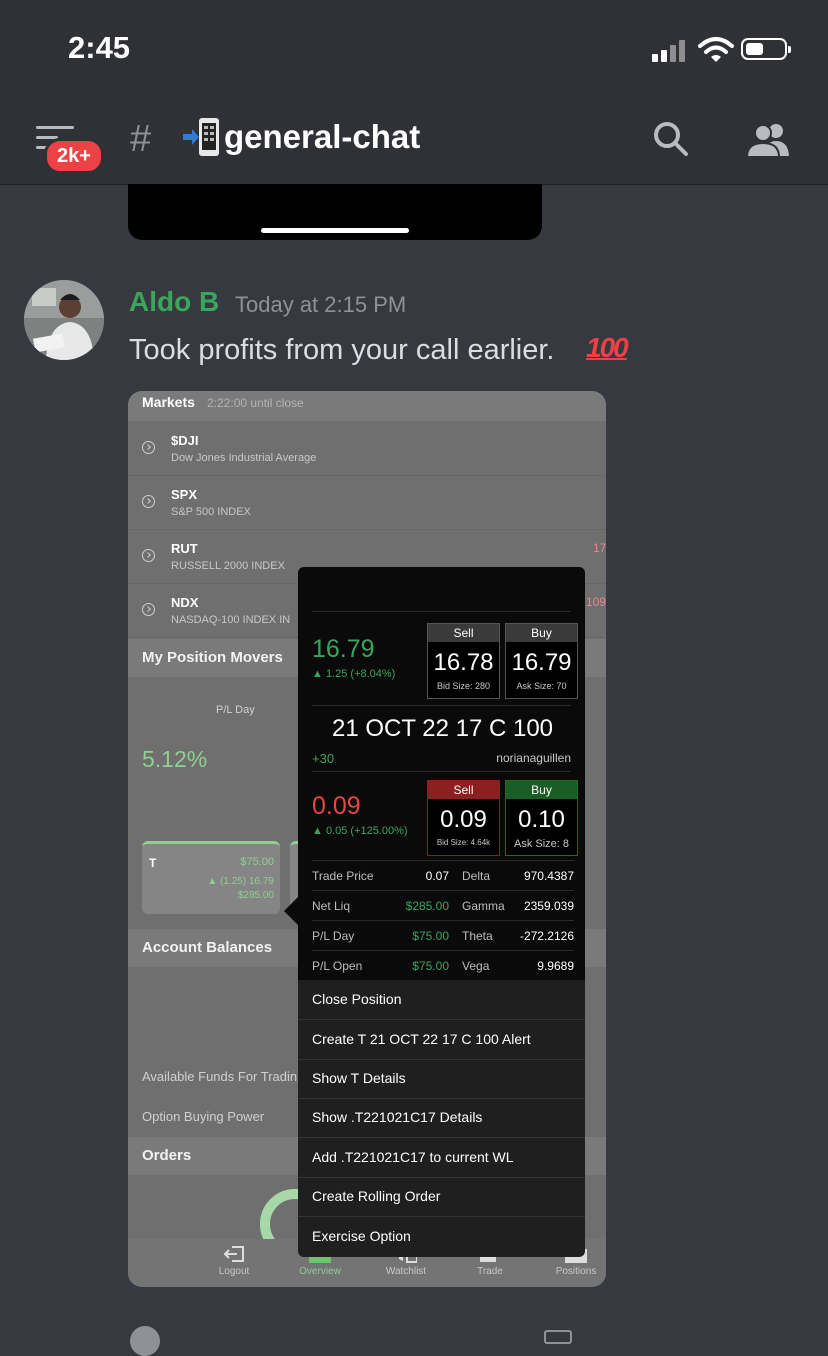 This screenshot has width=828, height=1356. What do you see at coordinates (185, 440) in the screenshot?
I see `market-symbol: $DJI` at bounding box center [185, 440].